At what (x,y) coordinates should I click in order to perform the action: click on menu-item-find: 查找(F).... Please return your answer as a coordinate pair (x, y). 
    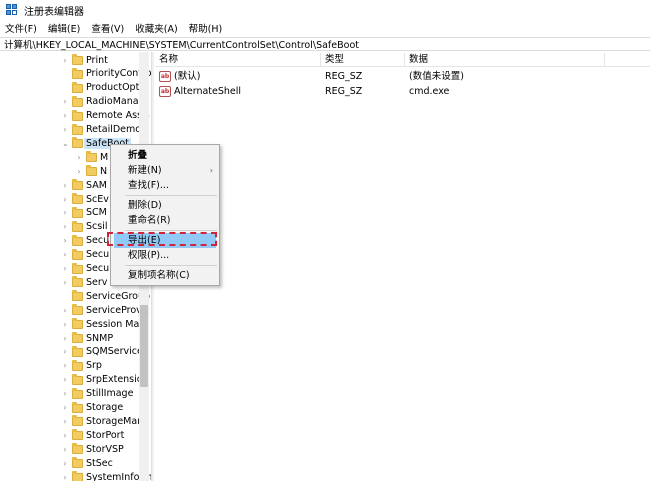
    Looking at the image, I should click on (165, 185).